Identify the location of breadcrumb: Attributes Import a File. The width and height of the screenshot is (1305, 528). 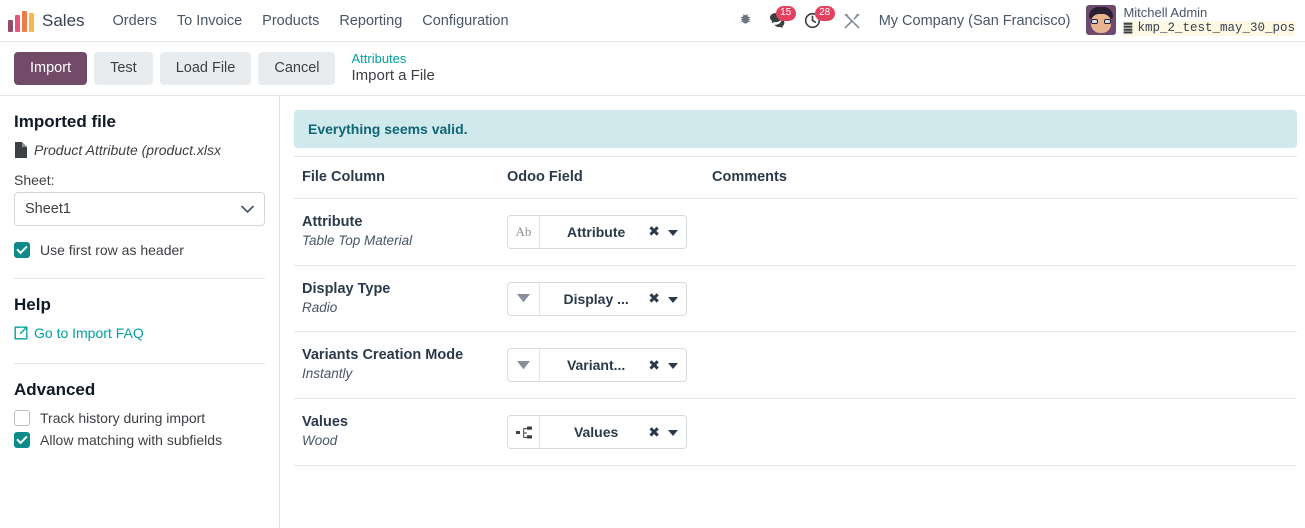
(393, 68).